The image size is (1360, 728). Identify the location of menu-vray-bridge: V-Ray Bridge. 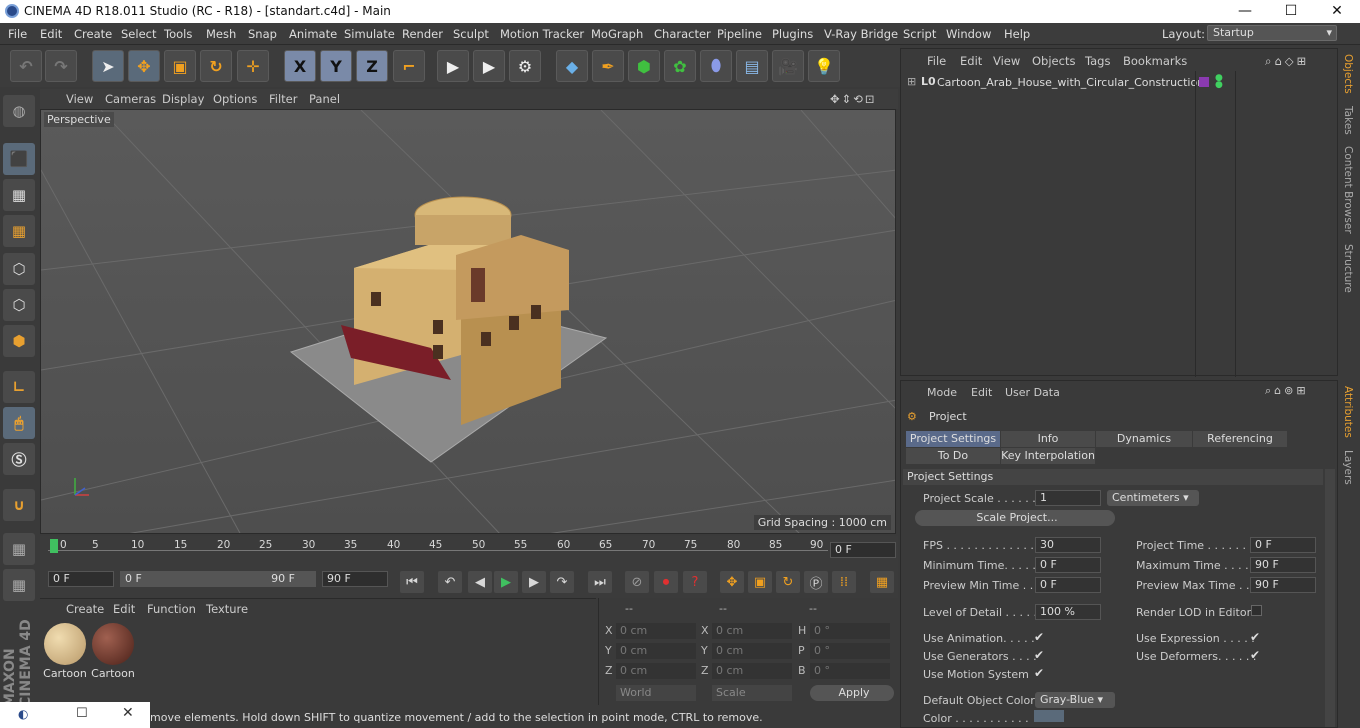
(861, 34).